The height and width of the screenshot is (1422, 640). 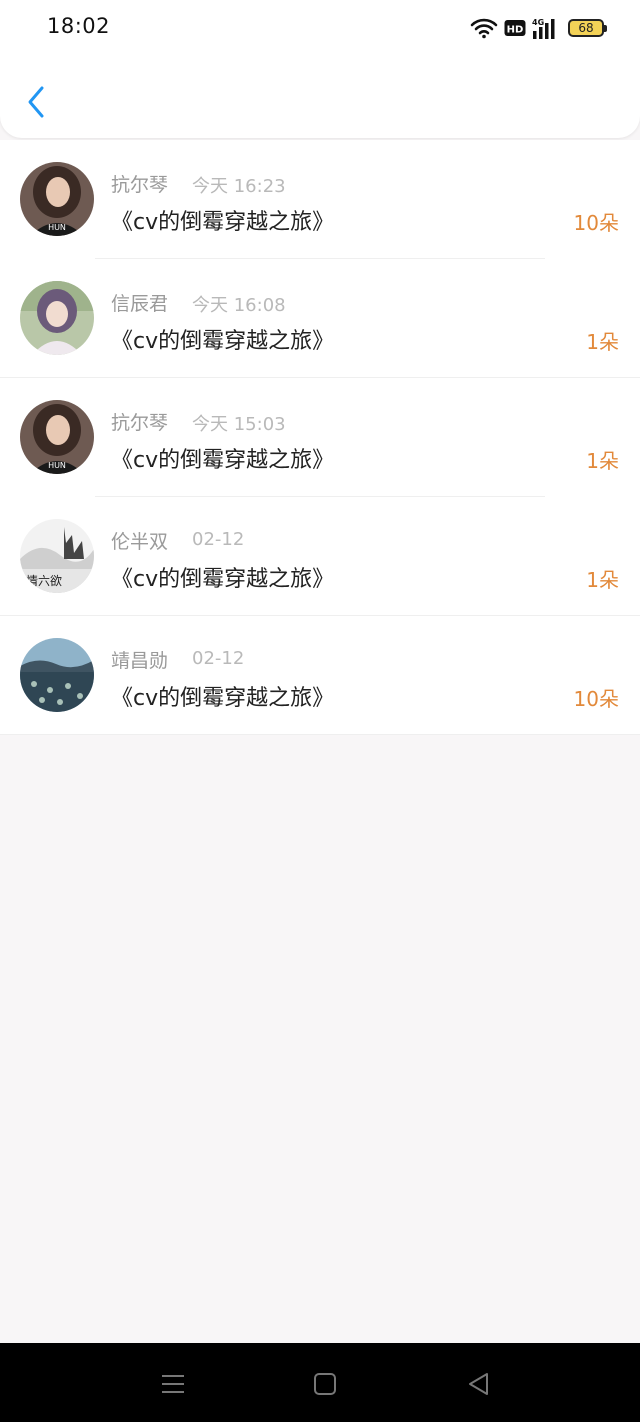 I want to click on battery-level: 68, so click(x=586, y=28).